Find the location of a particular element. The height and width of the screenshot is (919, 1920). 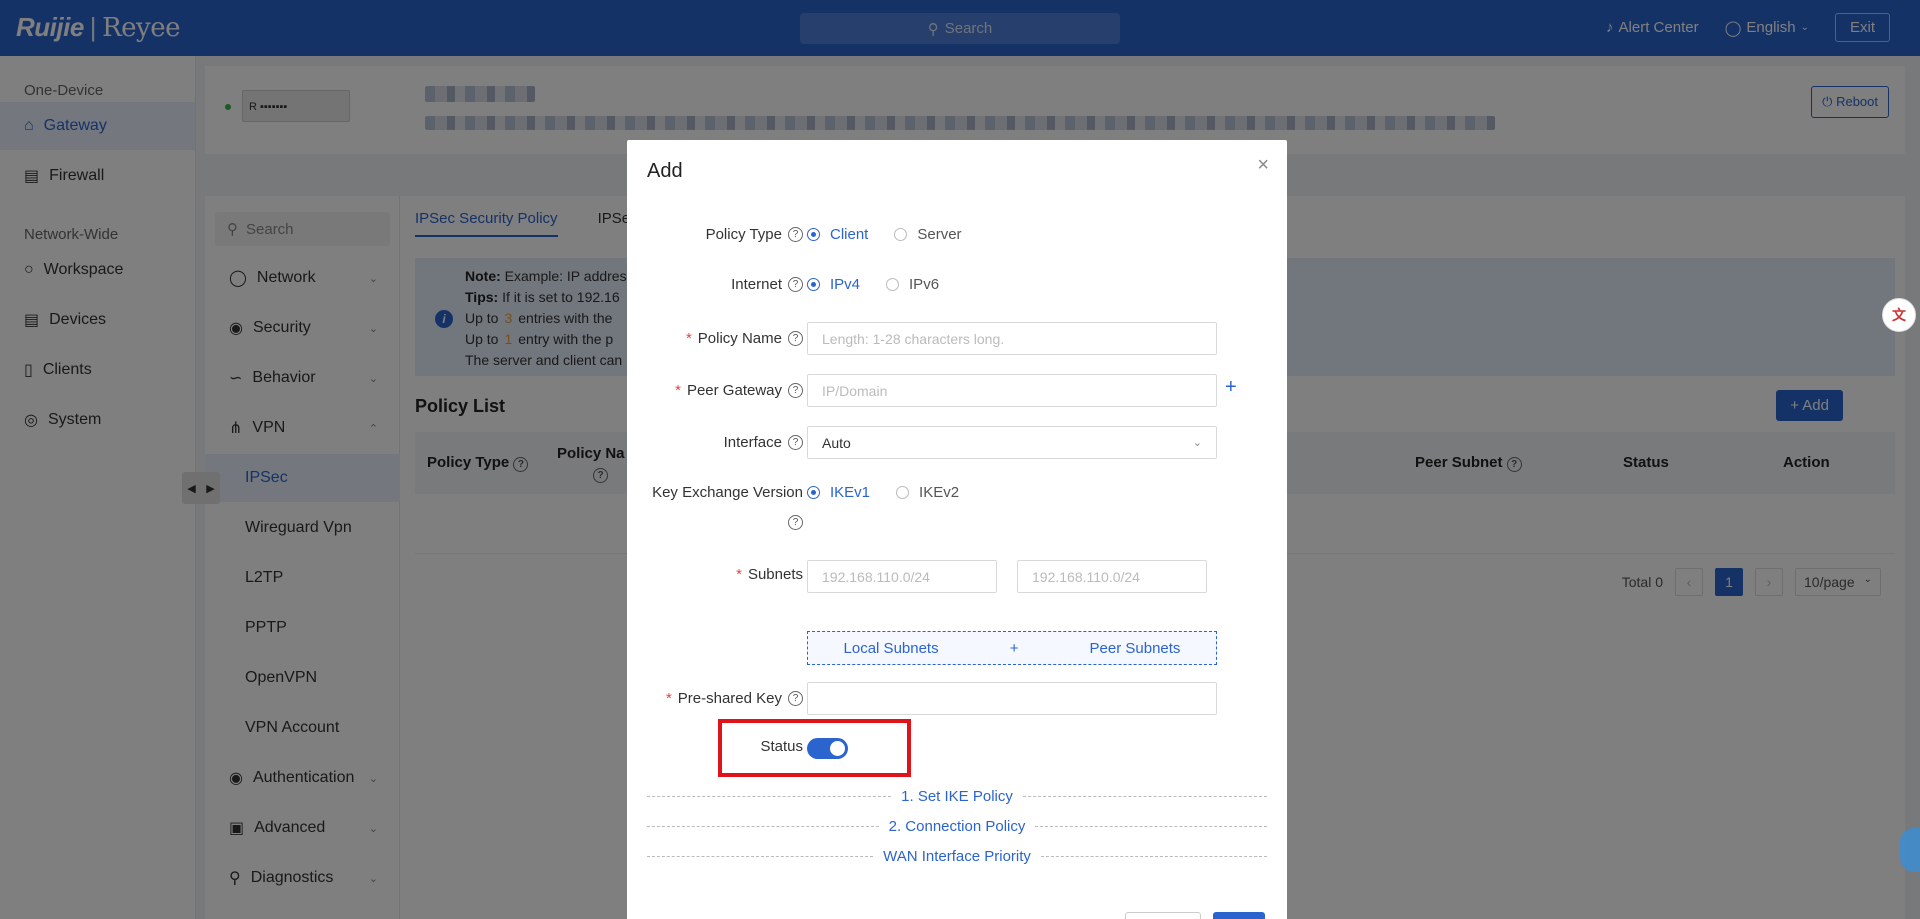

policy-name-label: * Policy Name? is located at coordinates (744, 338).